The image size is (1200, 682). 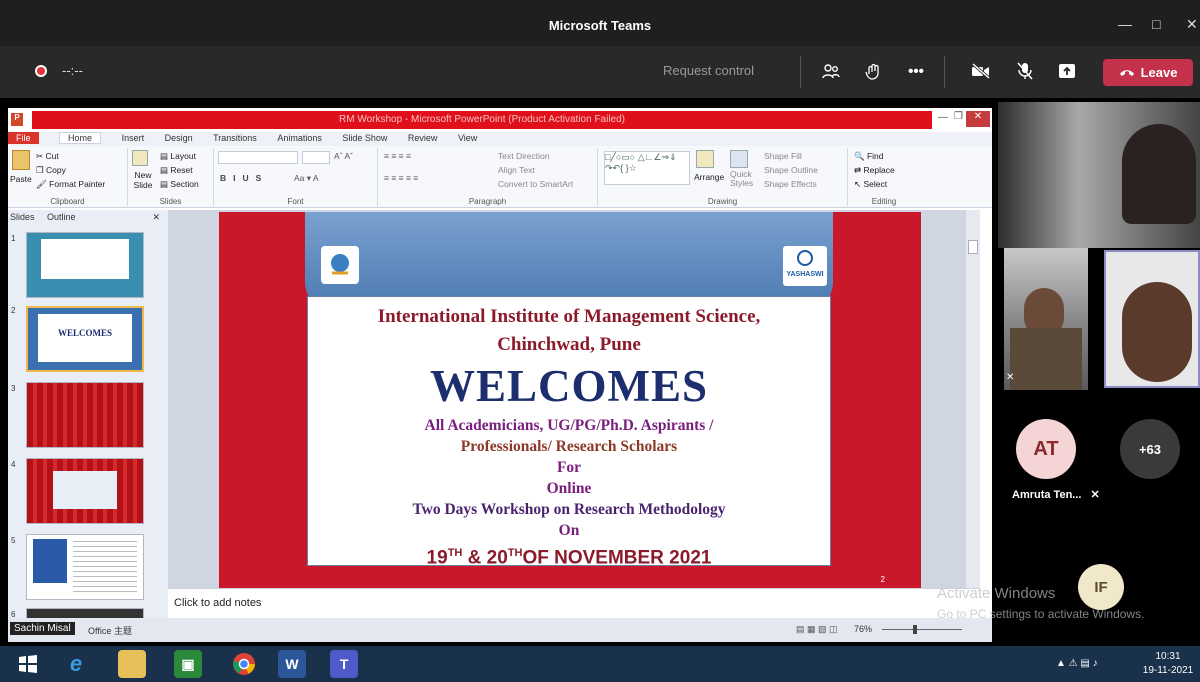 What do you see at coordinates (1148, 72) in the screenshot?
I see `leave-button: Leave` at bounding box center [1148, 72].